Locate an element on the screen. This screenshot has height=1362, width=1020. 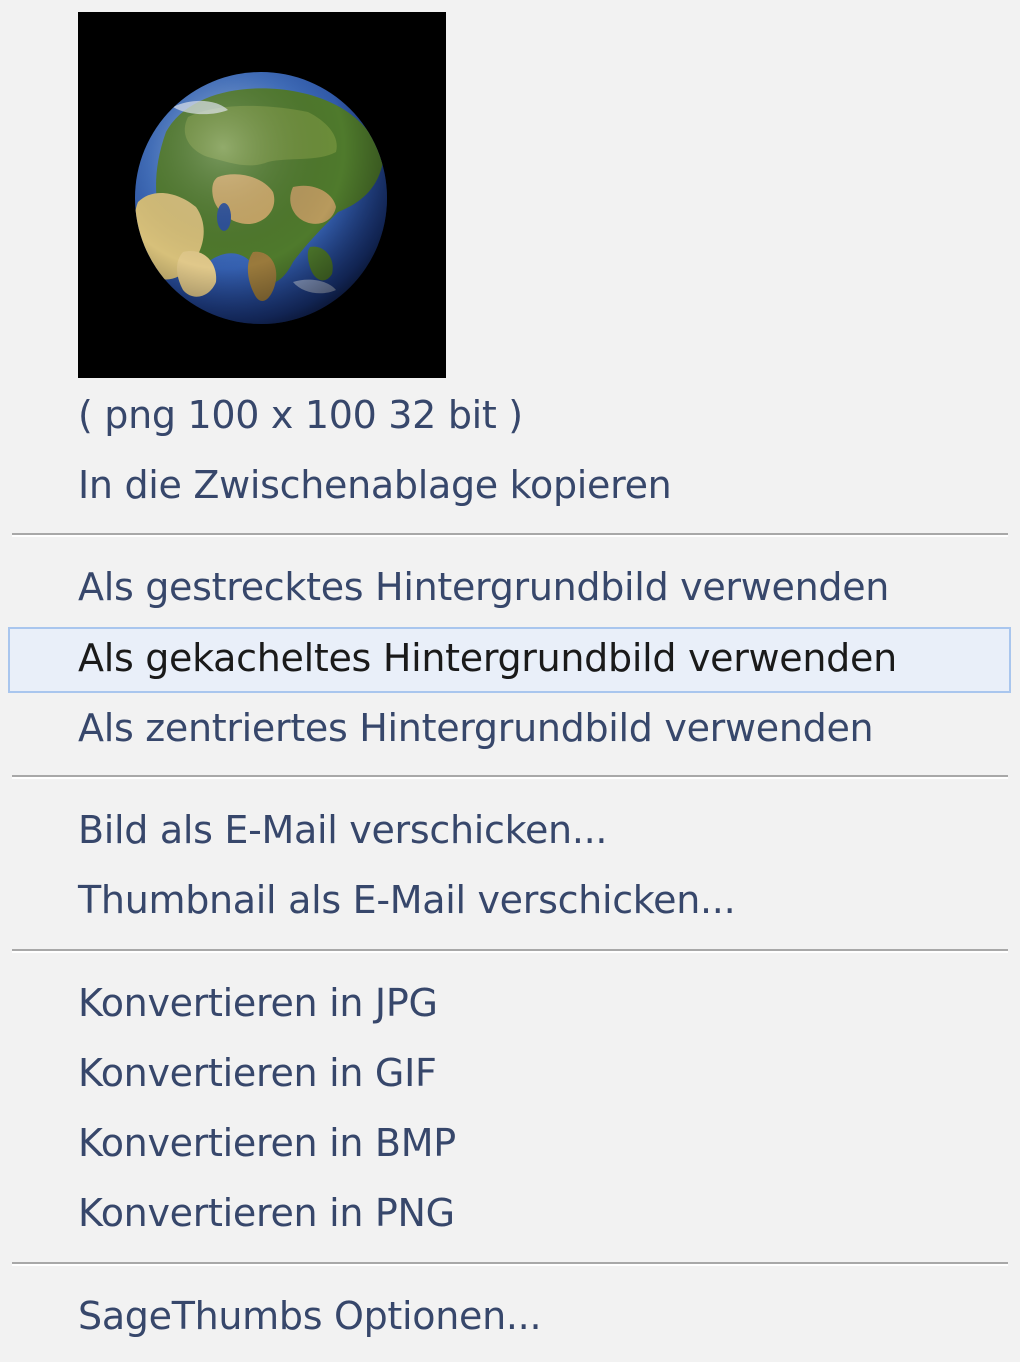
image-thumbnail is located at coordinates (262, 195).